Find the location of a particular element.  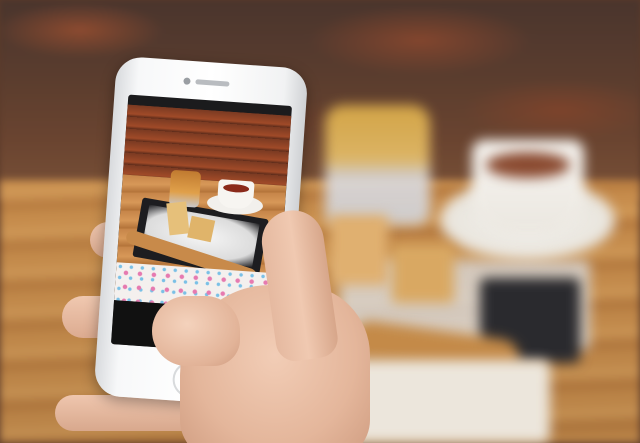

phone-speaker is located at coordinates (212, 83).